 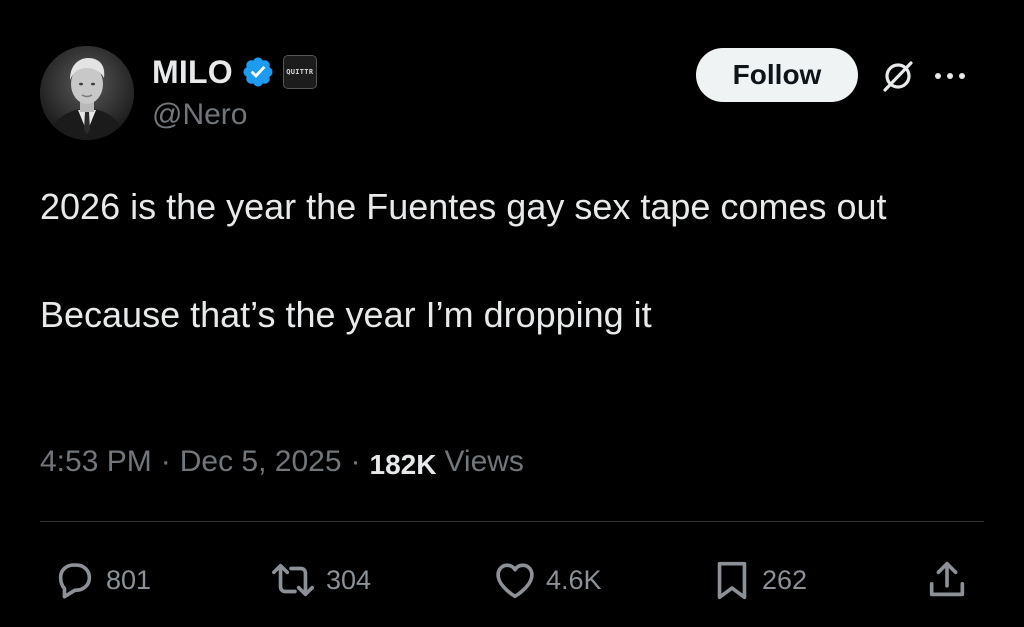 I want to click on repost-button: 304, so click(x=319, y=580).